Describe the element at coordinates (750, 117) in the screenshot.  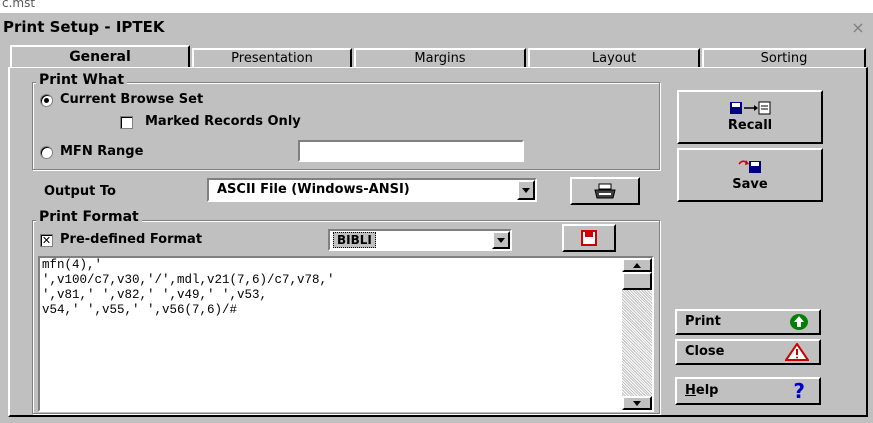
I see `recall-button: Recall` at that location.